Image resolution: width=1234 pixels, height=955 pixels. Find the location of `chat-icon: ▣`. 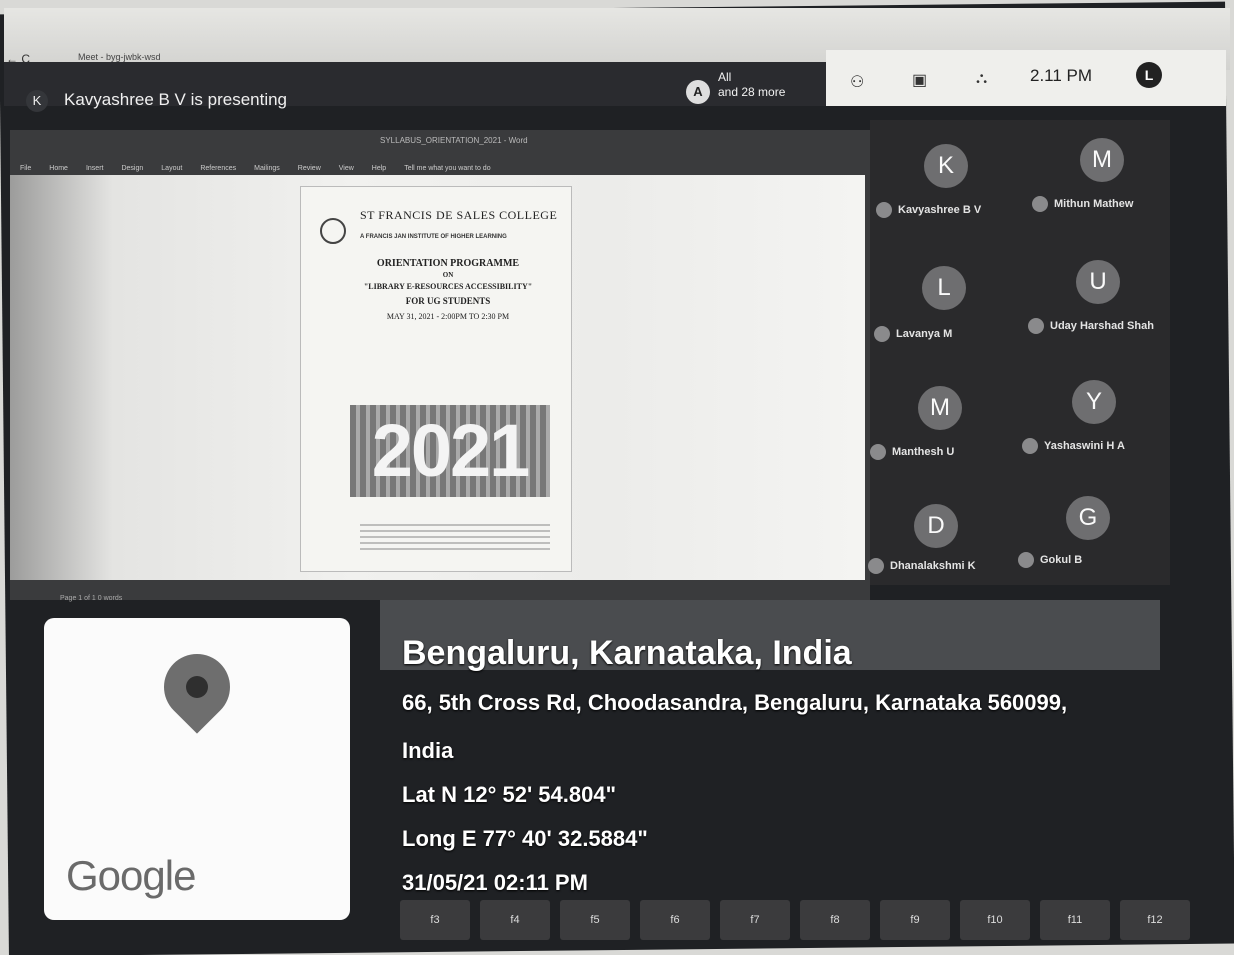

chat-icon: ▣ is located at coordinates (919, 80).